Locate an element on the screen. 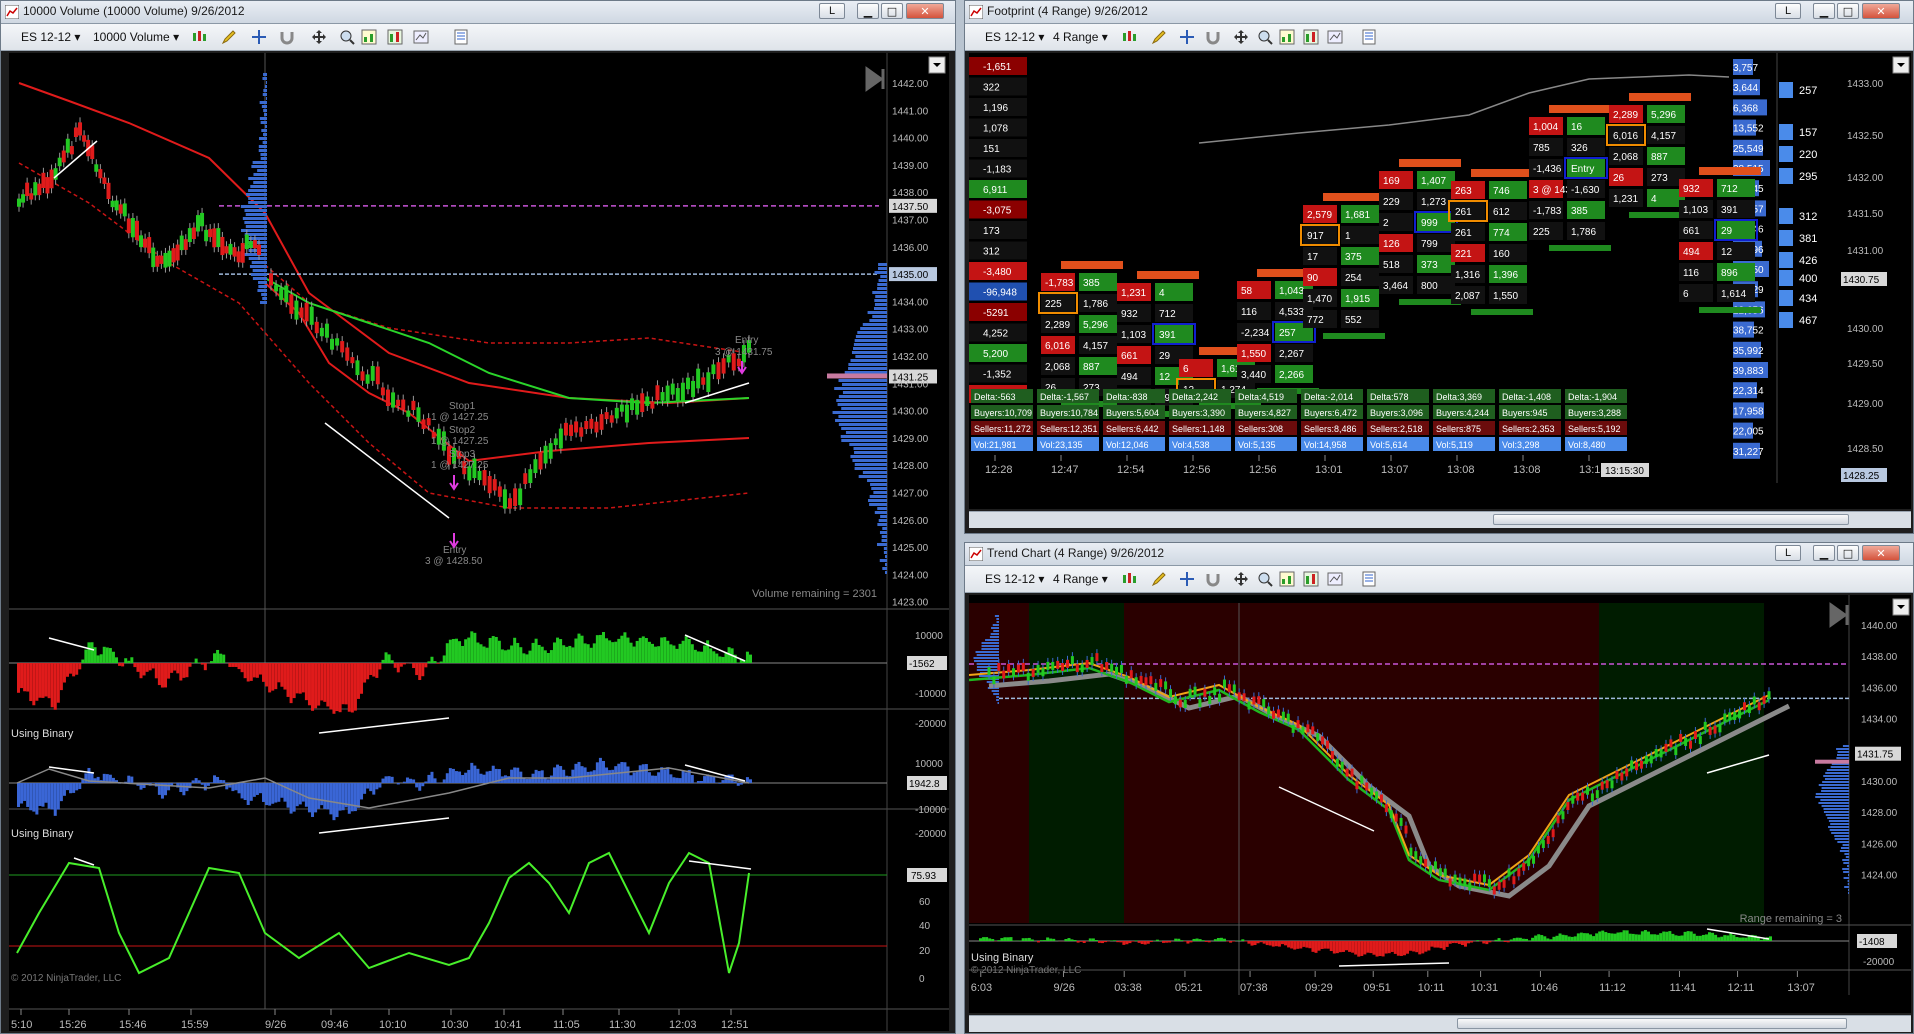  period-selector: 10000 Volume ▾ is located at coordinates (136, 37).